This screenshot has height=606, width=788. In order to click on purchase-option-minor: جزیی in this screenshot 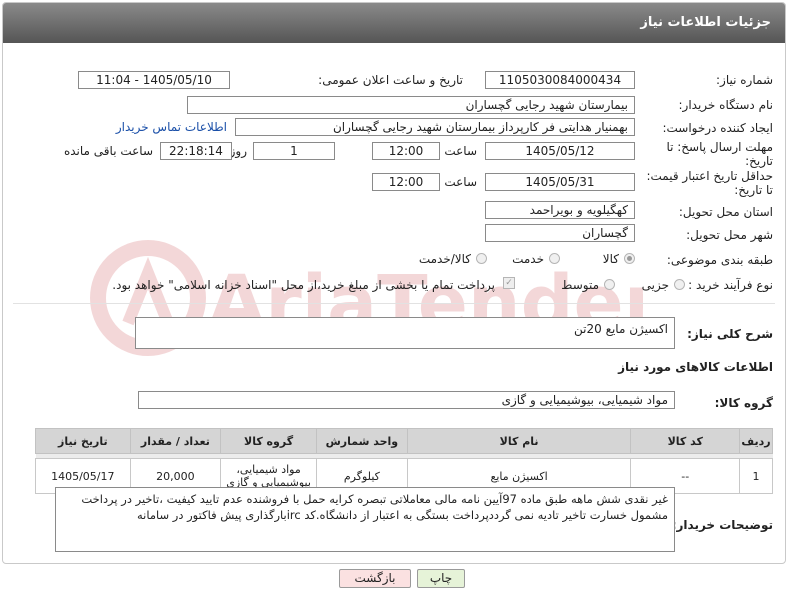, I will do `click(655, 285)`.